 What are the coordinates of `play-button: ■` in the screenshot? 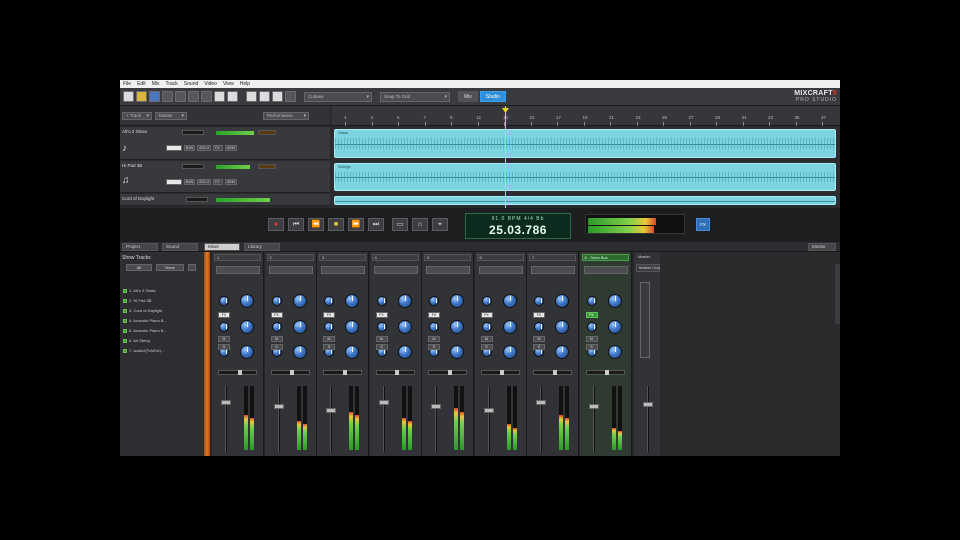 It's located at (336, 224).